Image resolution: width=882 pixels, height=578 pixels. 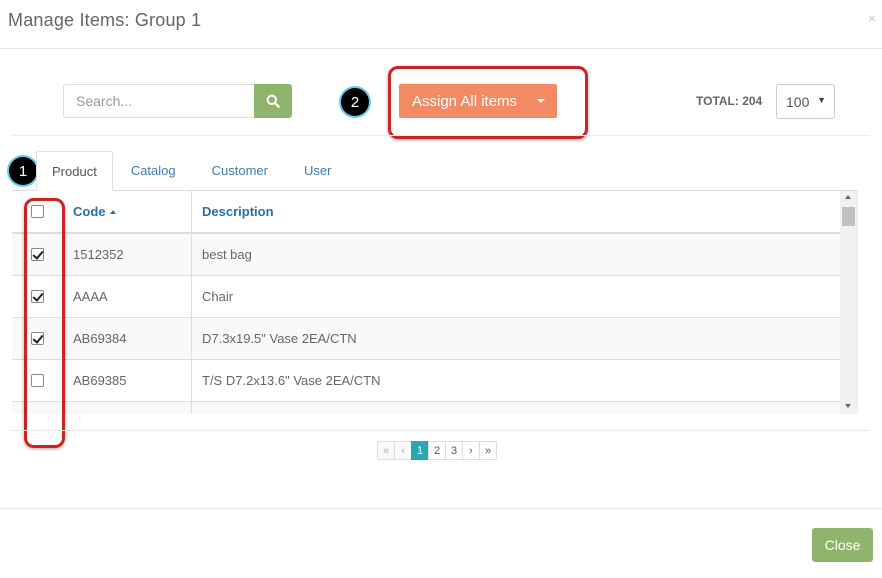 What do you see at coordinates (227, 254) in the screenshot?
I see `cell-description: best bag` at bounding box center [227, 254].